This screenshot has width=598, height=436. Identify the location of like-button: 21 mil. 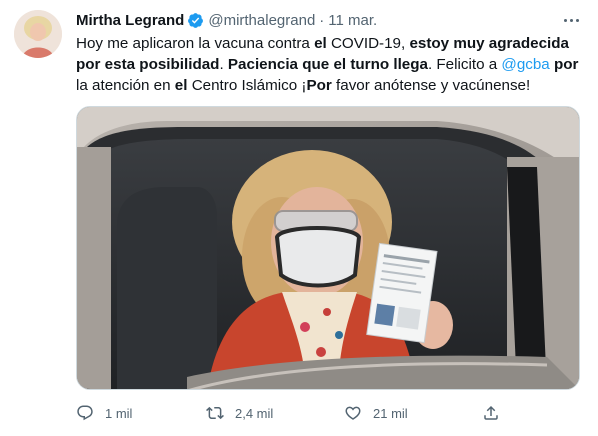
(376, 413).